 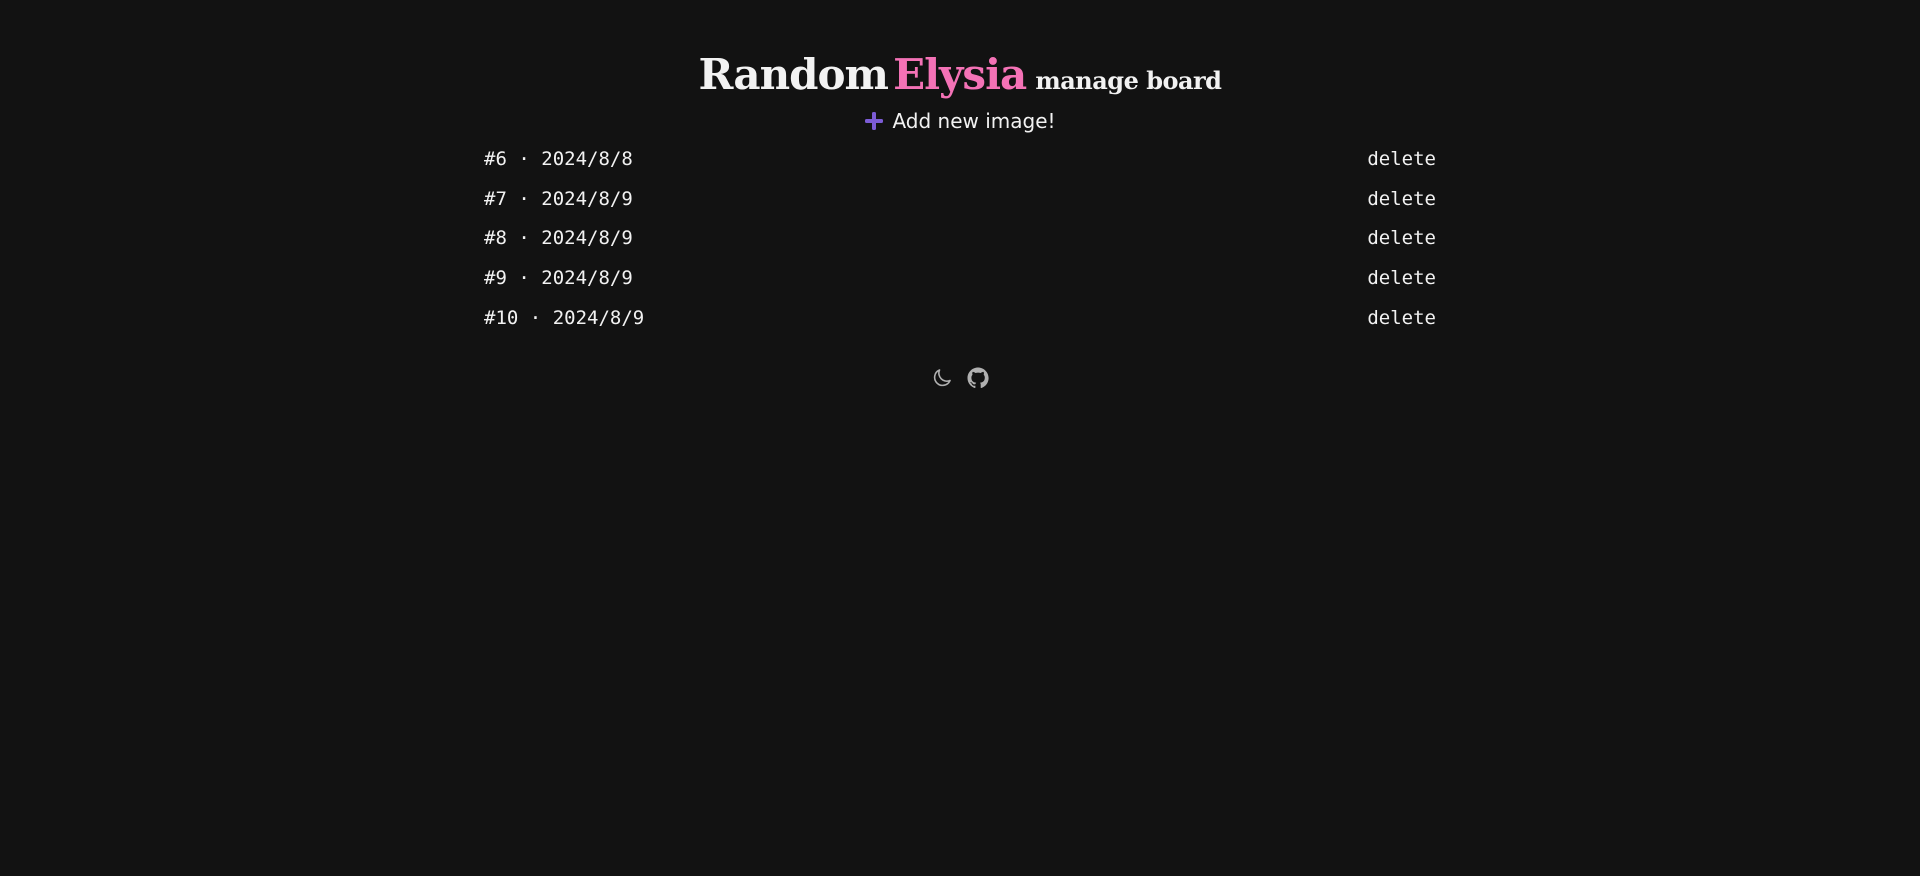 I want to click on list-item-id: #6, so click(x=495, y=158).